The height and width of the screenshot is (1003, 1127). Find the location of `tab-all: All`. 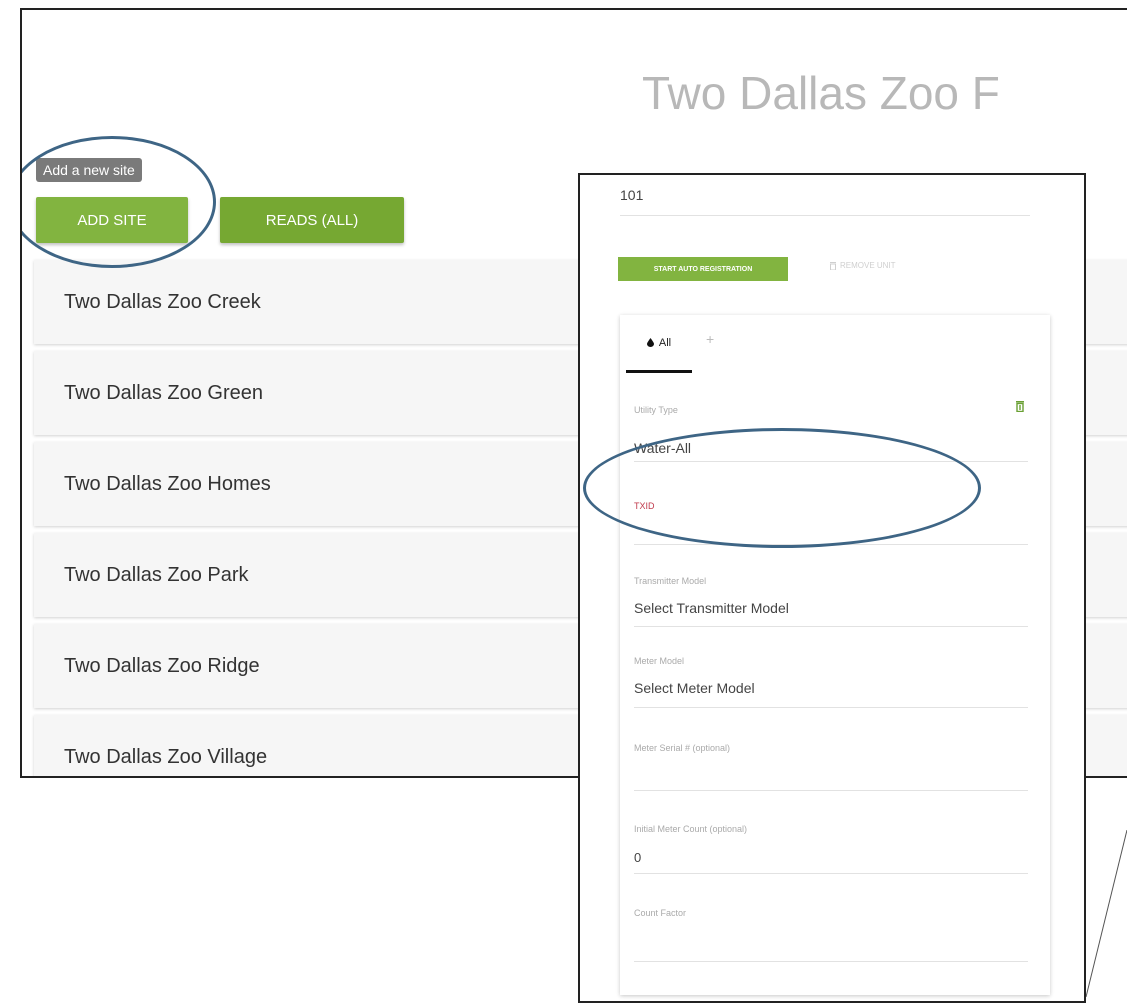

tab-all: All is located at coordinates (659, 344).